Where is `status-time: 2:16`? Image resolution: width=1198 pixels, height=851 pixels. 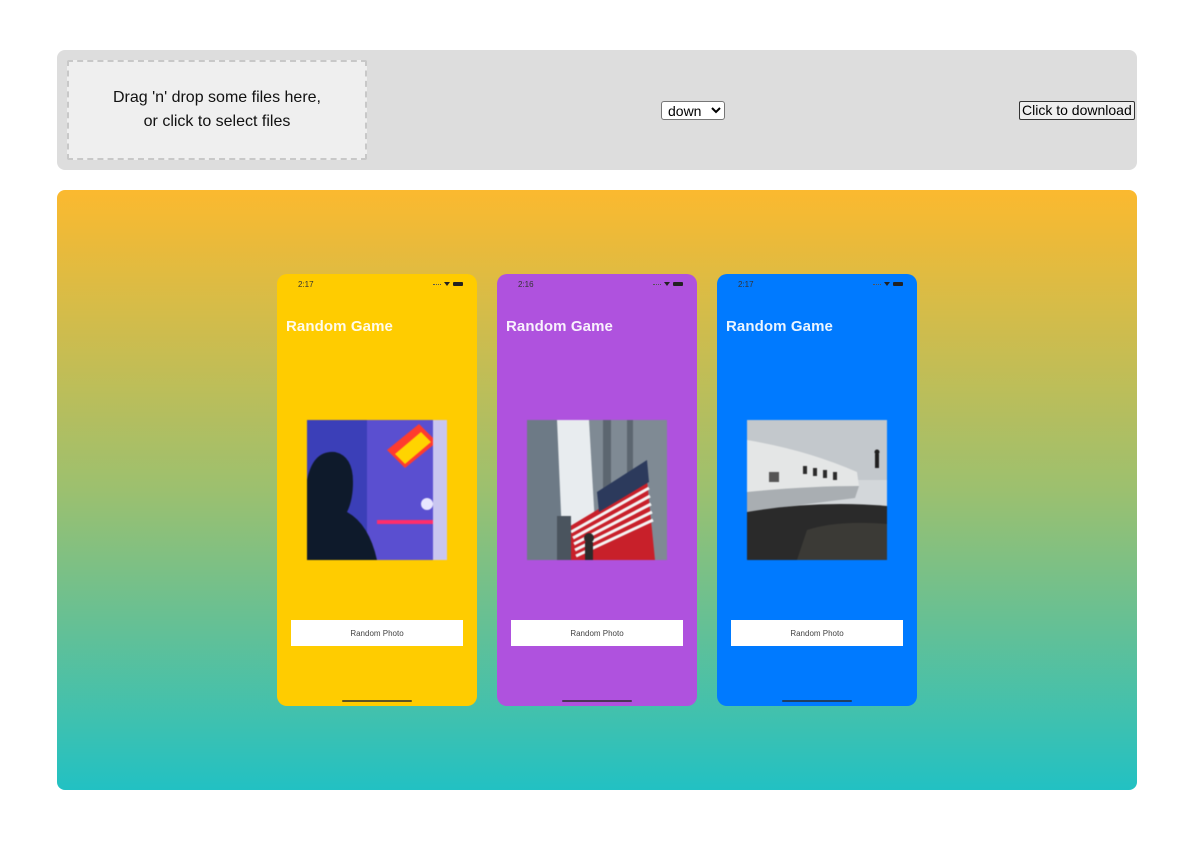
status-time: 2:16 is located at coordinates (526, 284).